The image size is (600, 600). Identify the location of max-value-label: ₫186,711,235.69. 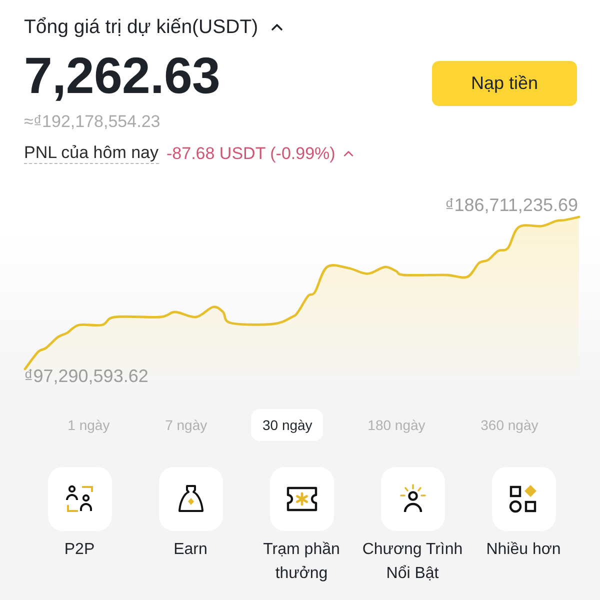
(511, 205).